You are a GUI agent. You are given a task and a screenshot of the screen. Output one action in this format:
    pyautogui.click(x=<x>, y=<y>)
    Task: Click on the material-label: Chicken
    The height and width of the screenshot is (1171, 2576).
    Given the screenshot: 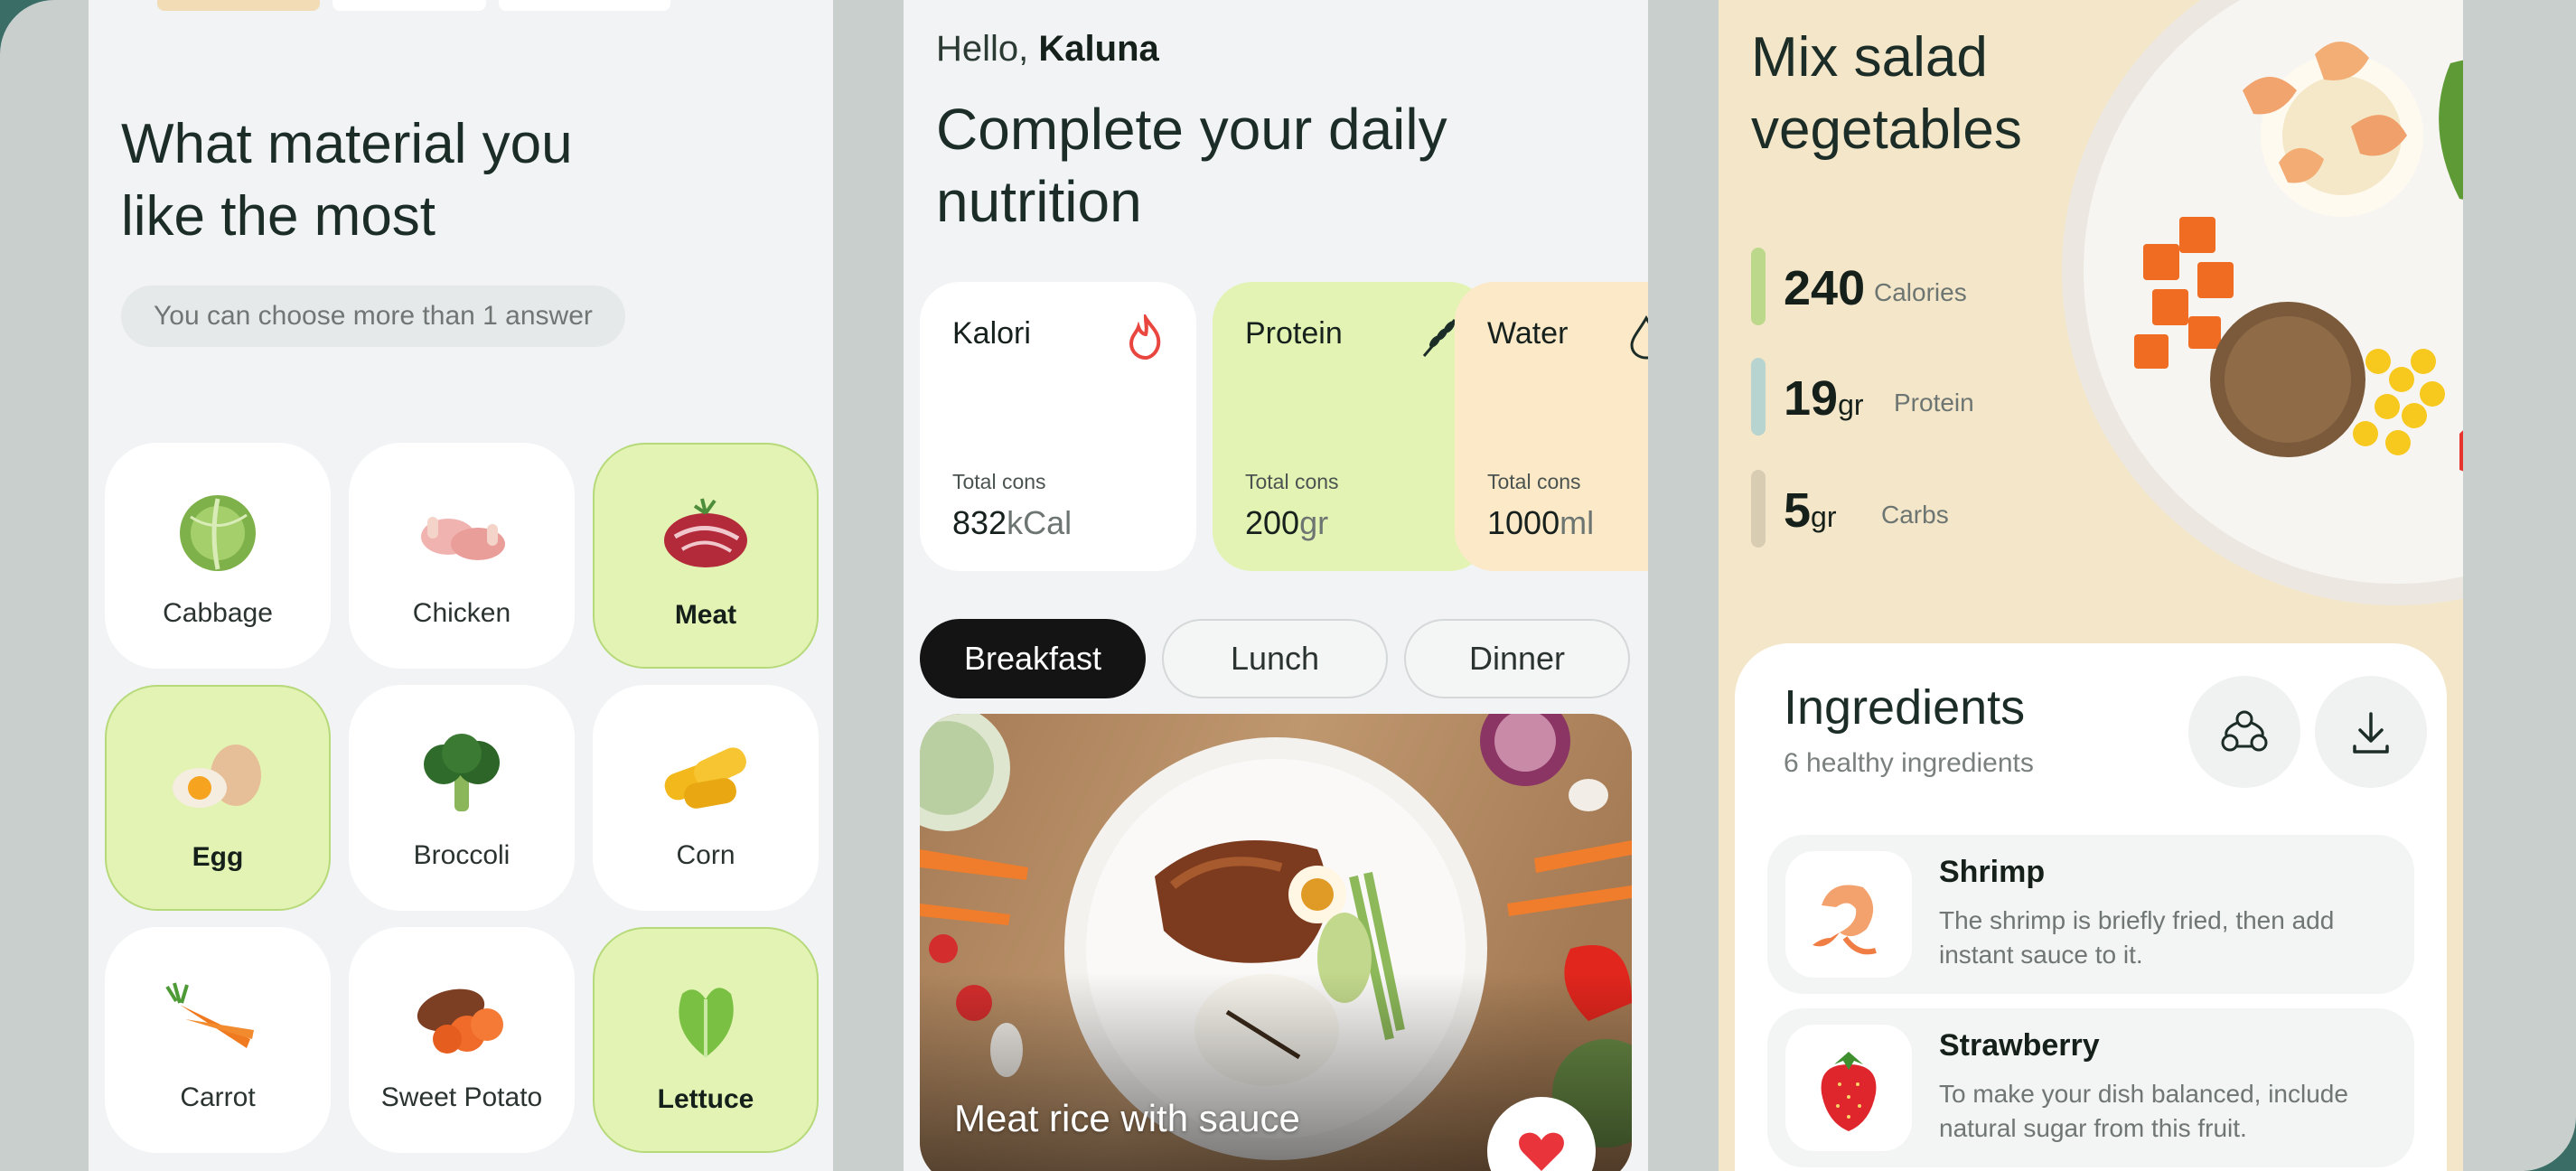 What is the action you would take?
    pyautogui.click(x=461, y=613)
    